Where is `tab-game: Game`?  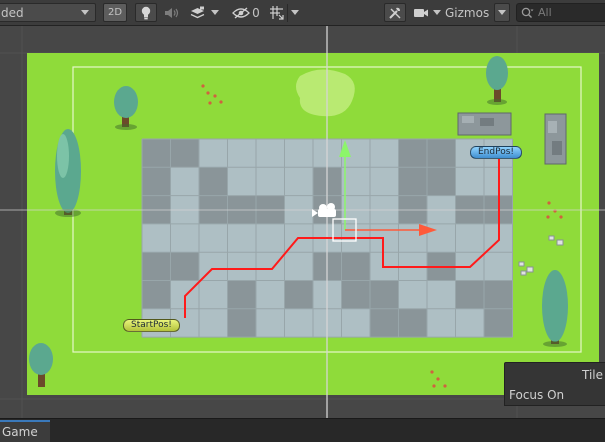 tab-game: Game is located at coordinates (25, 431).